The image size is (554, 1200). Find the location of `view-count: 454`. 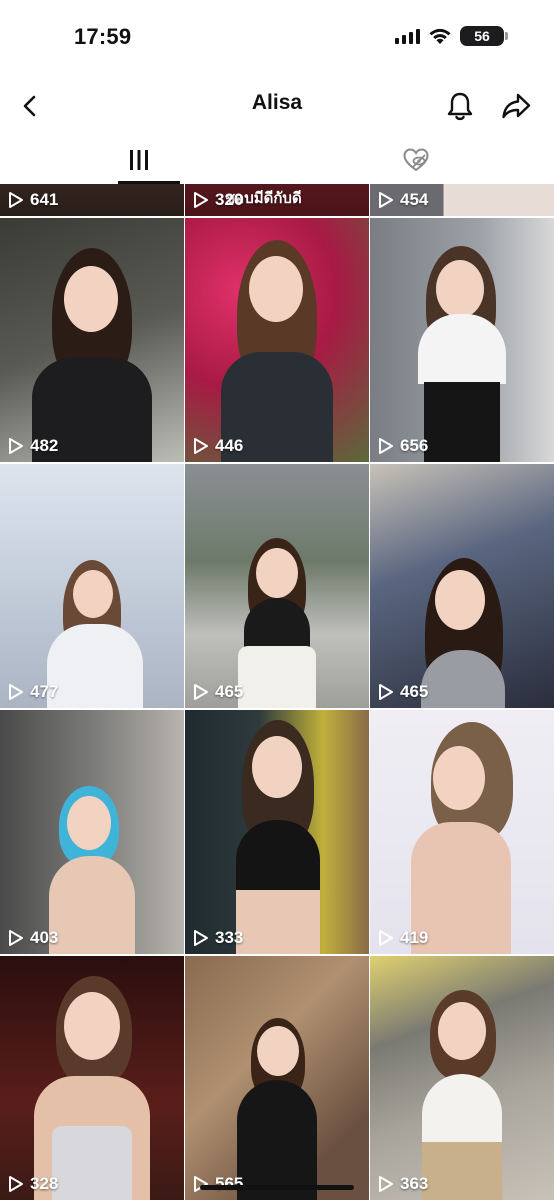

view-count: 454 is located at coordinates (403, 200).